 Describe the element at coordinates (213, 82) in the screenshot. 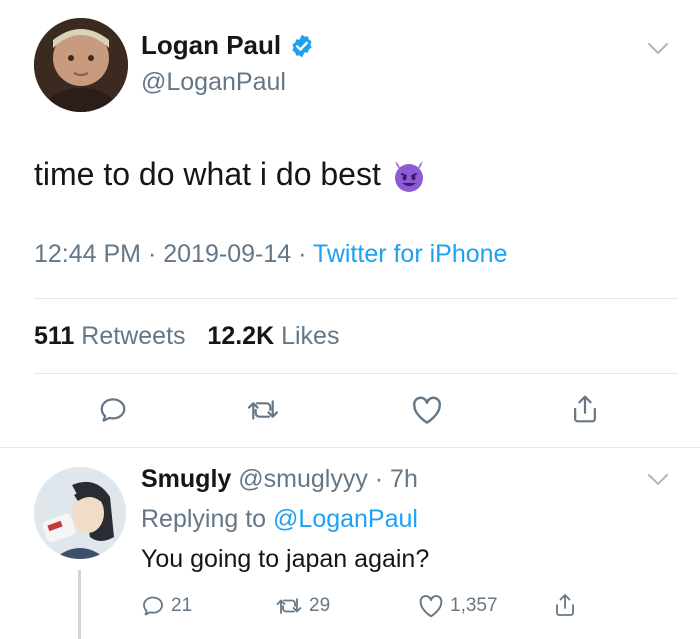

I see `author-handle: @LoganPaul` at that location.